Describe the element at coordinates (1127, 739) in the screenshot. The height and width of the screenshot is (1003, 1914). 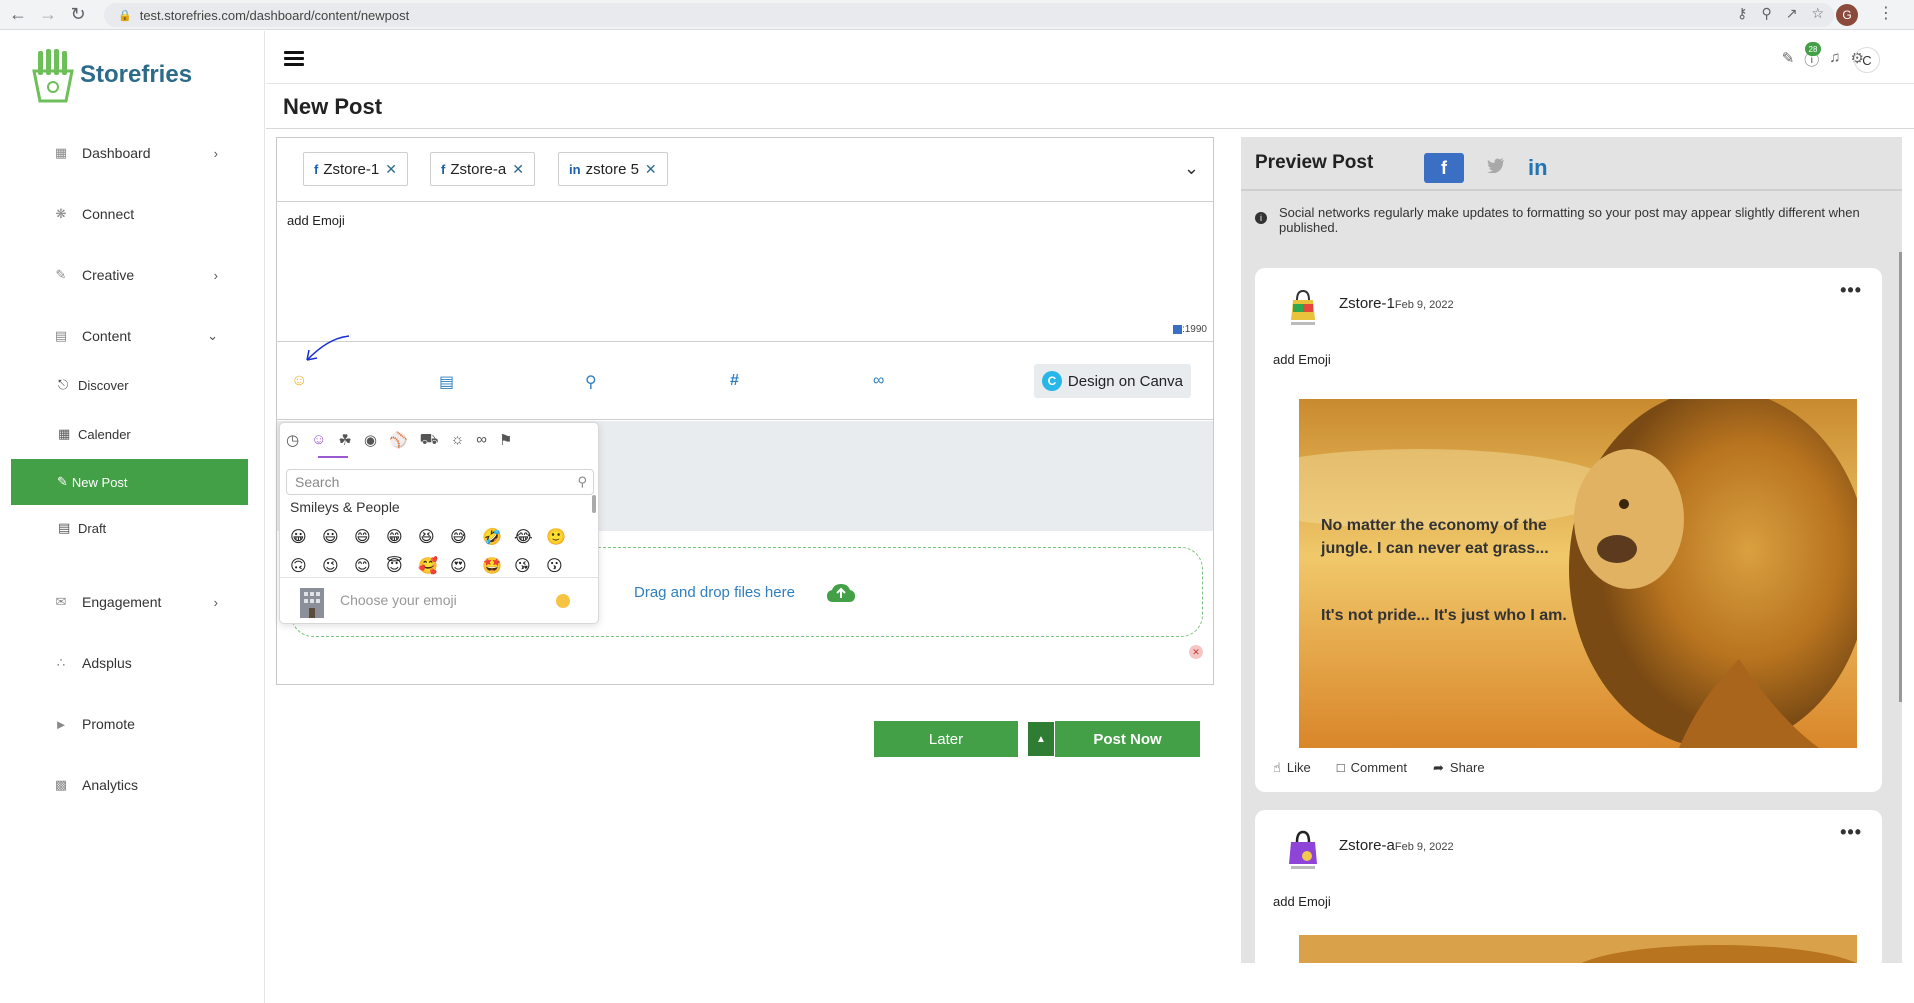
I see `post-now-button: Post Now` at that location.